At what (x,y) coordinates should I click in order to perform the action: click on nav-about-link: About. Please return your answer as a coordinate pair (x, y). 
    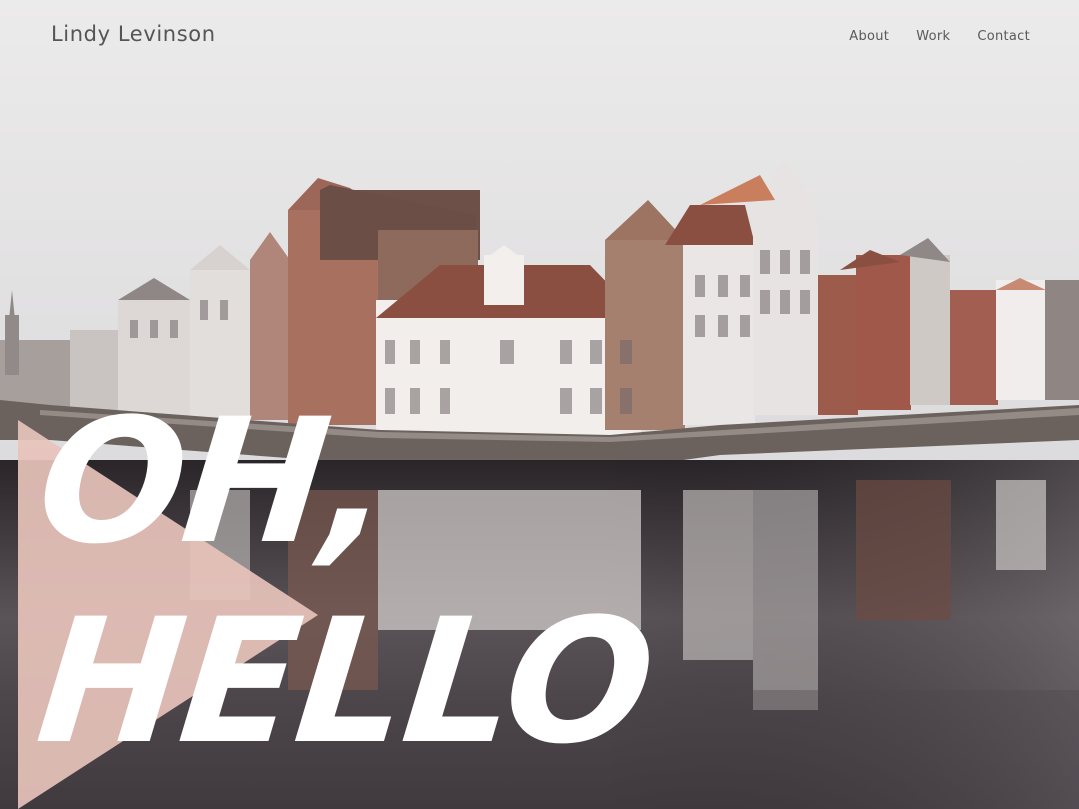
    Looking at the image, I should click on (869, 36).